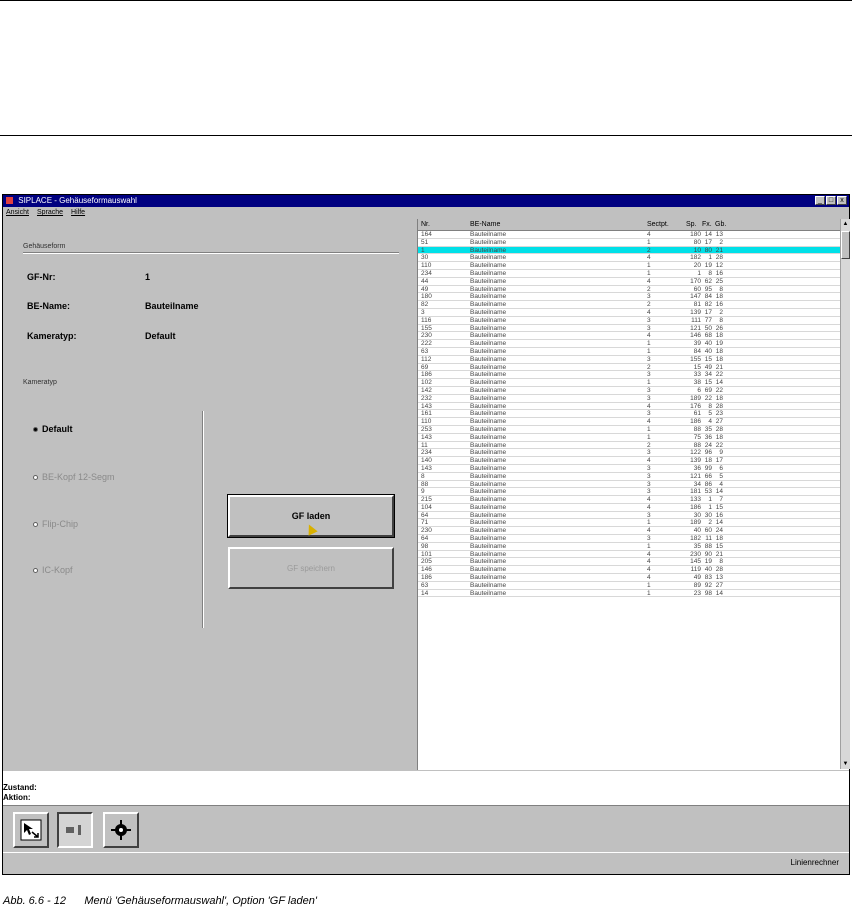 The image size is (852, 911). Describe the element at coordinates (629, 290) in the screenshot. I see `table-row: 49 Bauteilname 2 60 95 8` at that location.